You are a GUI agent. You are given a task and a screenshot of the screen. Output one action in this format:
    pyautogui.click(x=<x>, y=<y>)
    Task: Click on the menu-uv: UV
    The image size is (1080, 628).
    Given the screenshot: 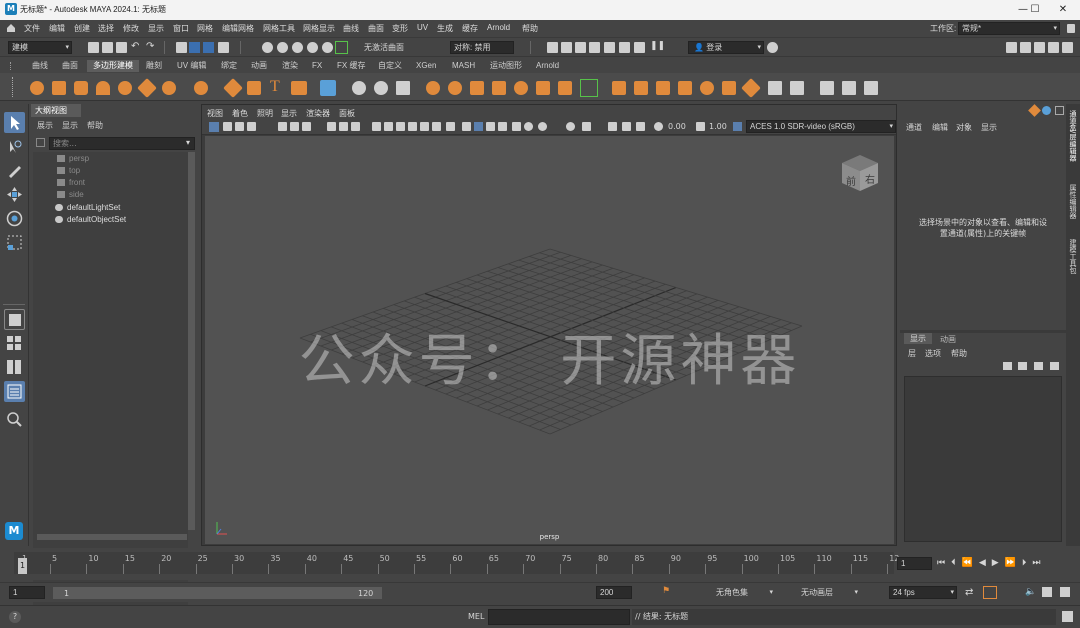 What is the action you would take?
    pyautogui.click(x=422, y=27)
    